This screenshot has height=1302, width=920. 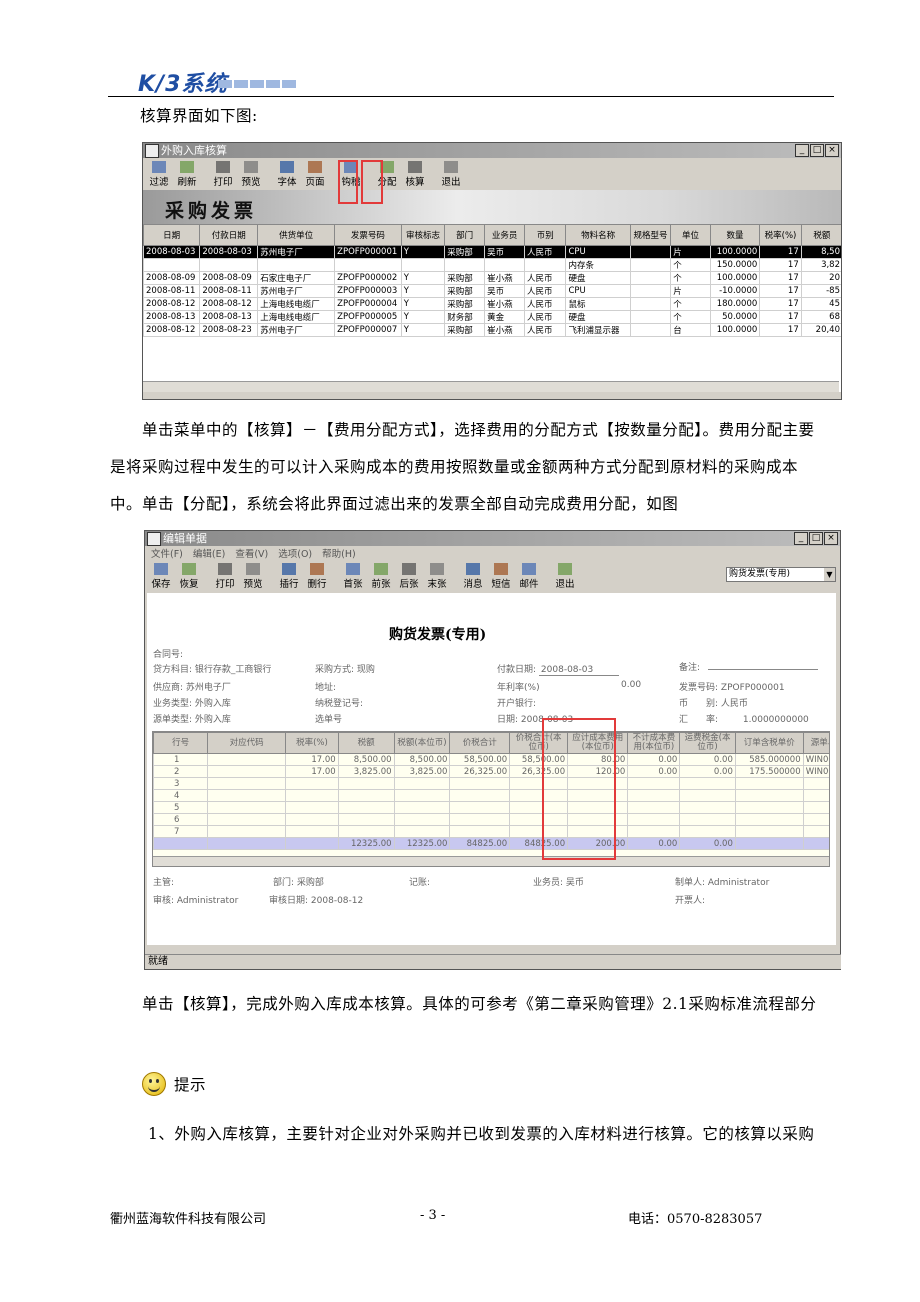 I want to click on column-header: 数量, so click(x=735, y=235).